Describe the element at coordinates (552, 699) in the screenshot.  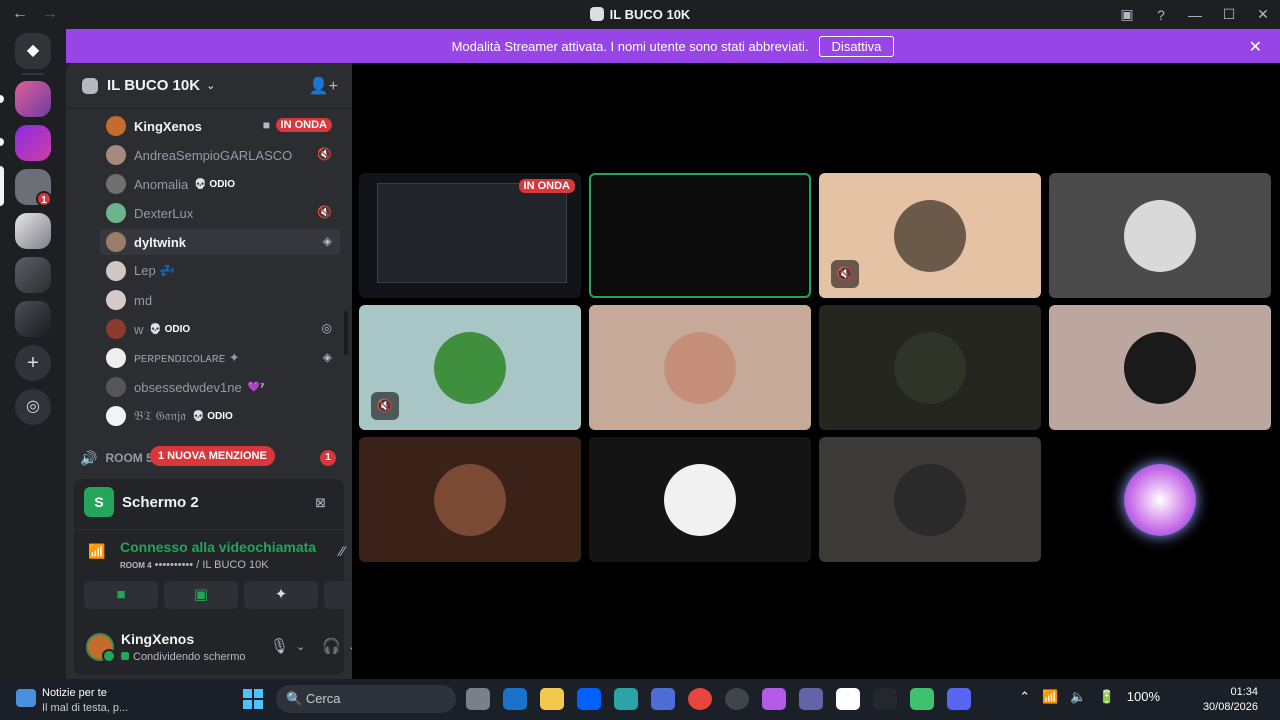
I see `file-explorer-icon` at that location.